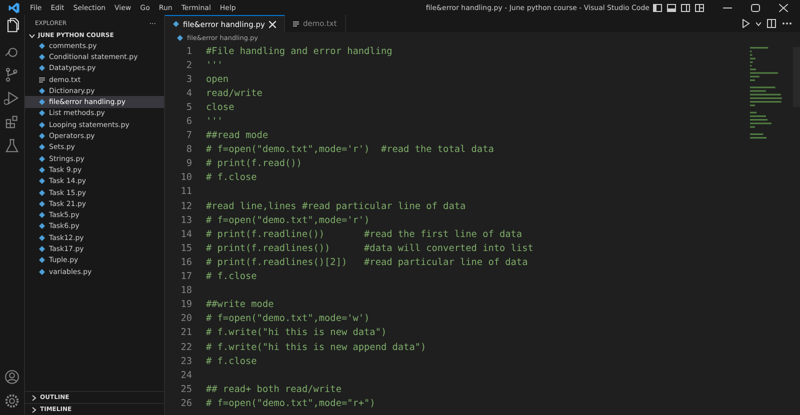 Image resolution: width=800 pixels, height=415 pixels. I want to click on line-number: 3, so click(188, 79).